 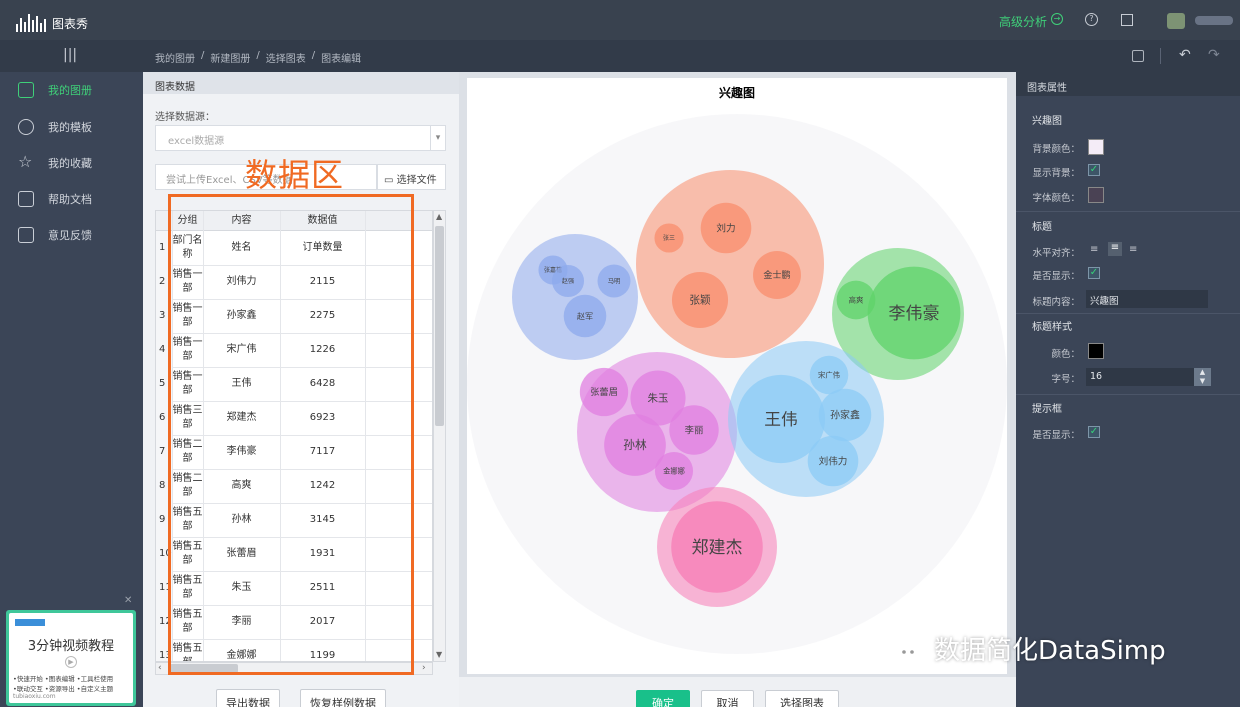 I want to click on breadcrumb: 我的图册 / 新建图册 / 选择图表 / 图表编辑, so click(x=258, y=57).